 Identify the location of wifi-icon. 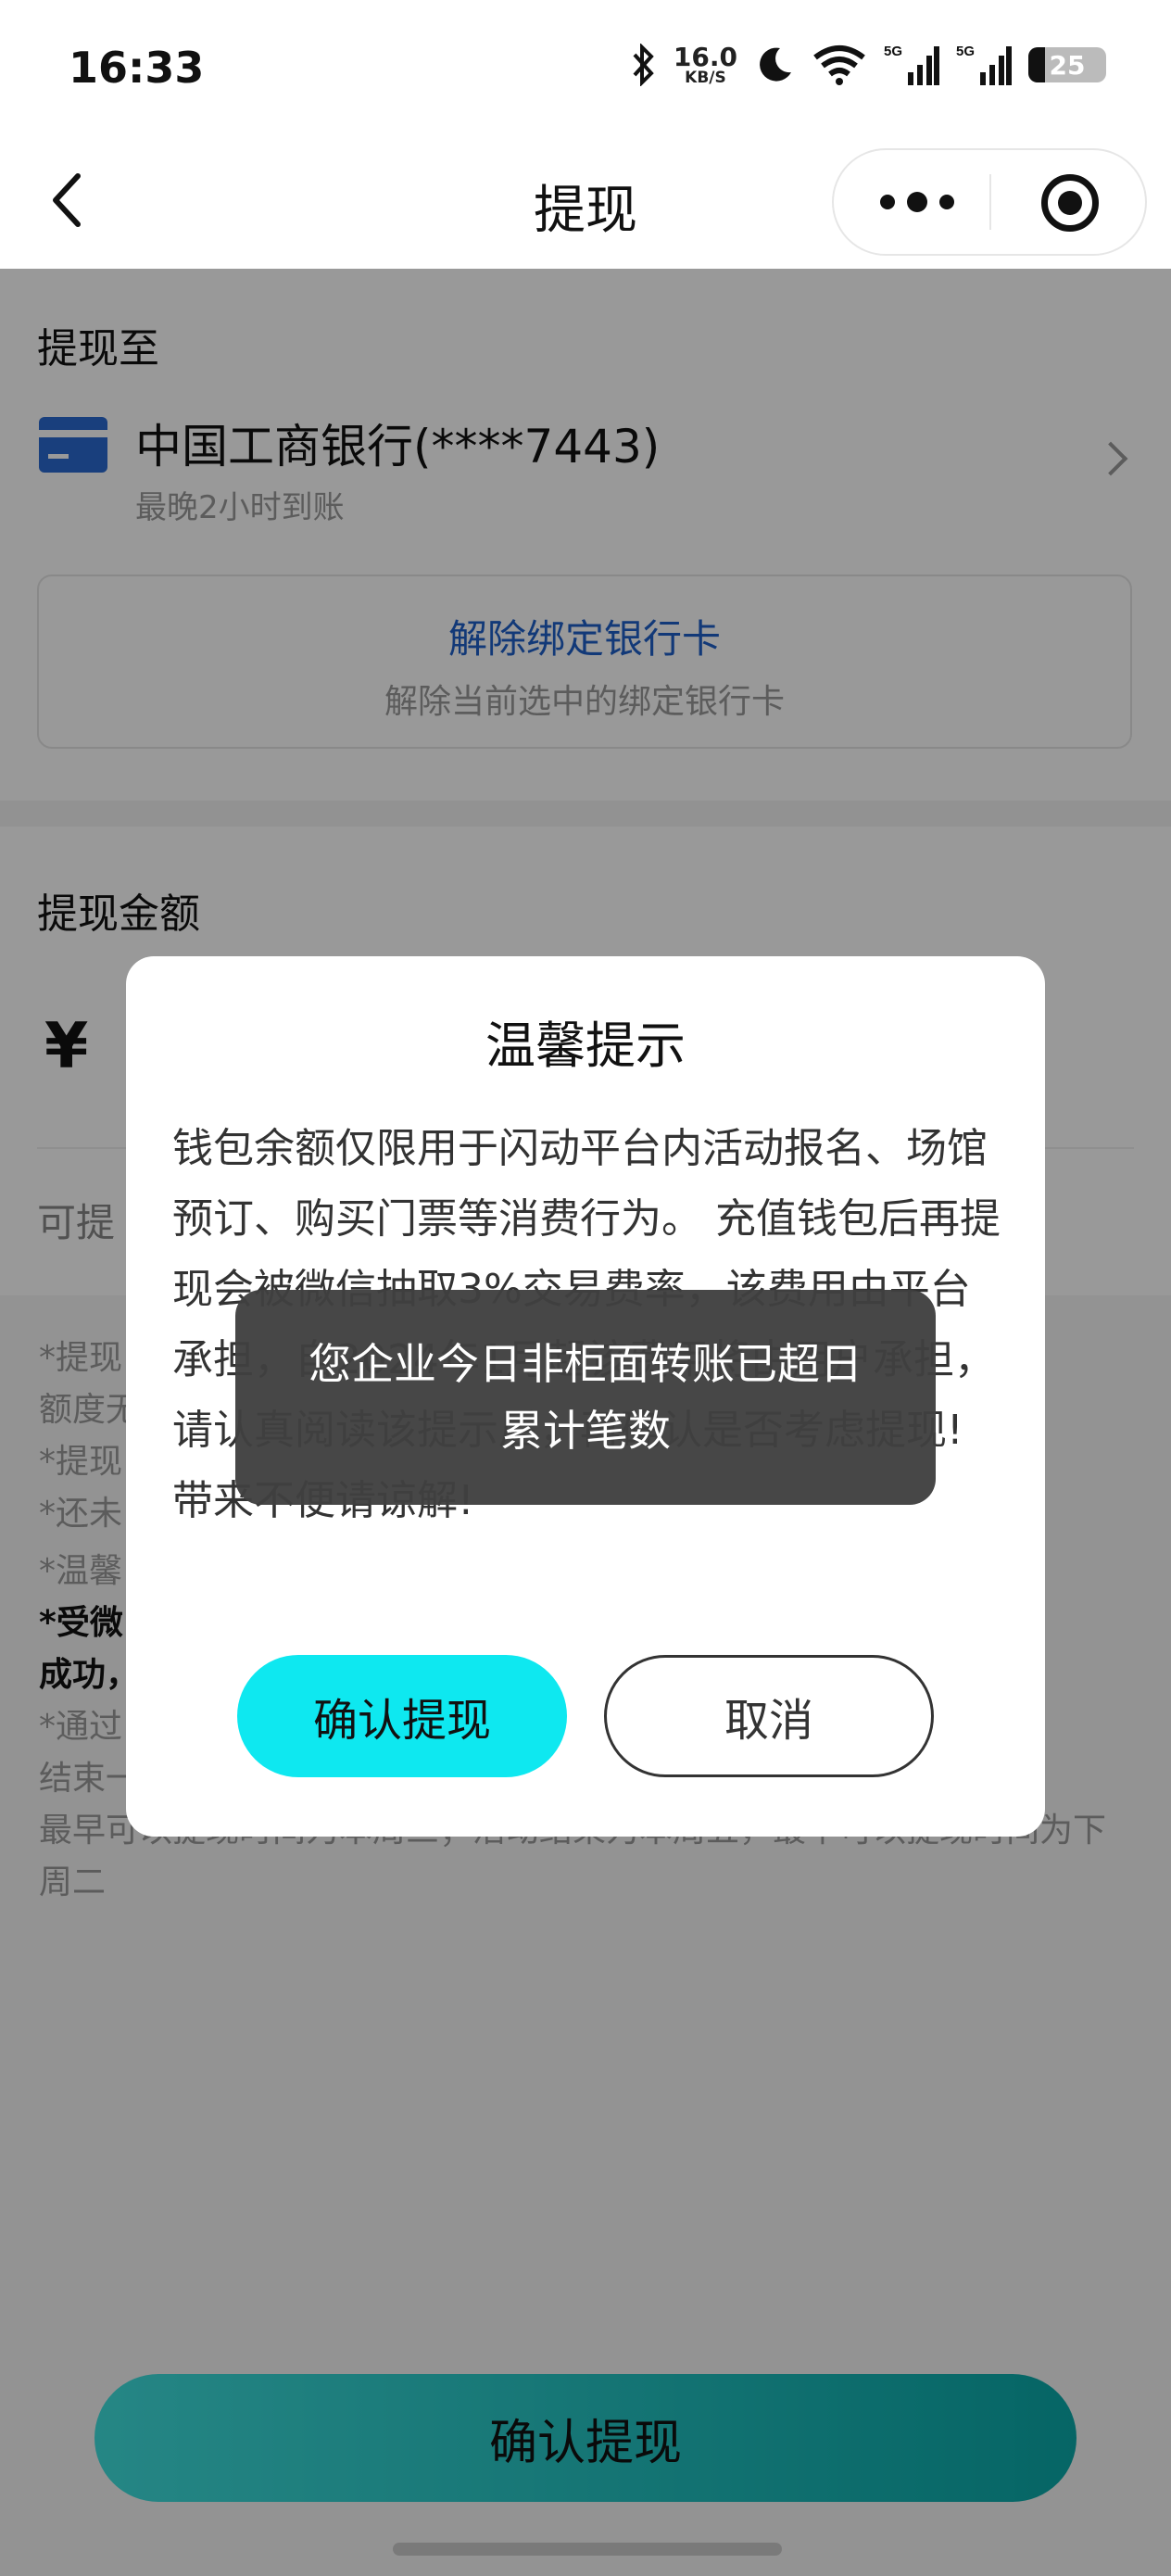
(839, 65).